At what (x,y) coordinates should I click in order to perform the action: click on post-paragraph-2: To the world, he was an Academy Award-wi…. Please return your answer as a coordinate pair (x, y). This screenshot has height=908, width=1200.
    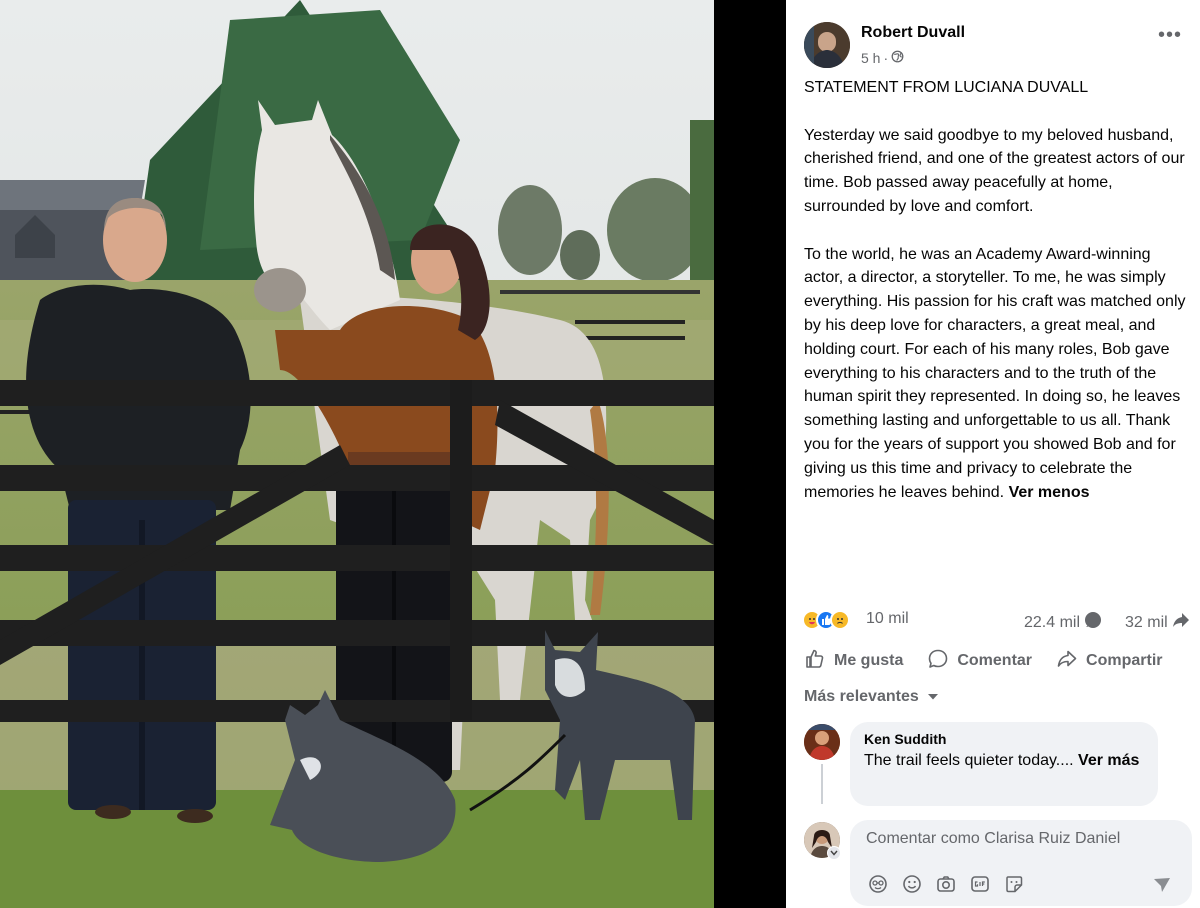
    Looking at the image, I should click on (999, 374).